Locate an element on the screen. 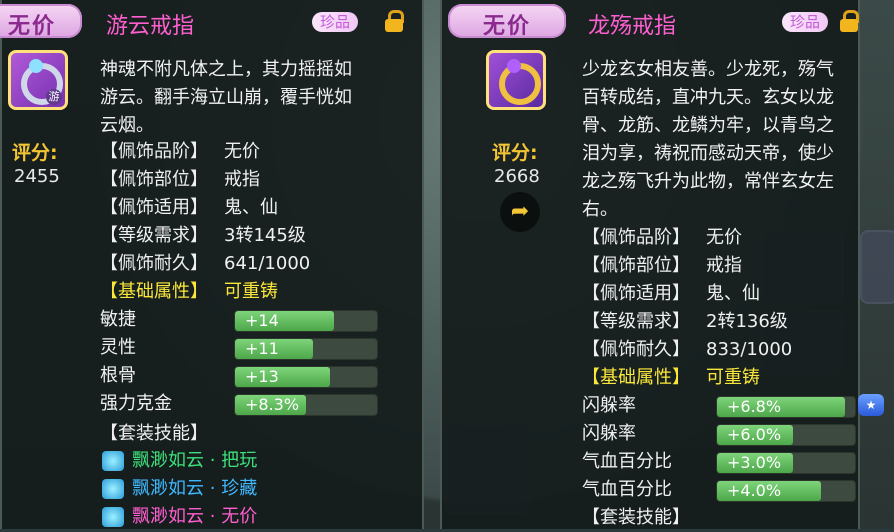 This screenshot has width=894, height=532. attribute-name: 灵性 is located at coordinates (118, 347).